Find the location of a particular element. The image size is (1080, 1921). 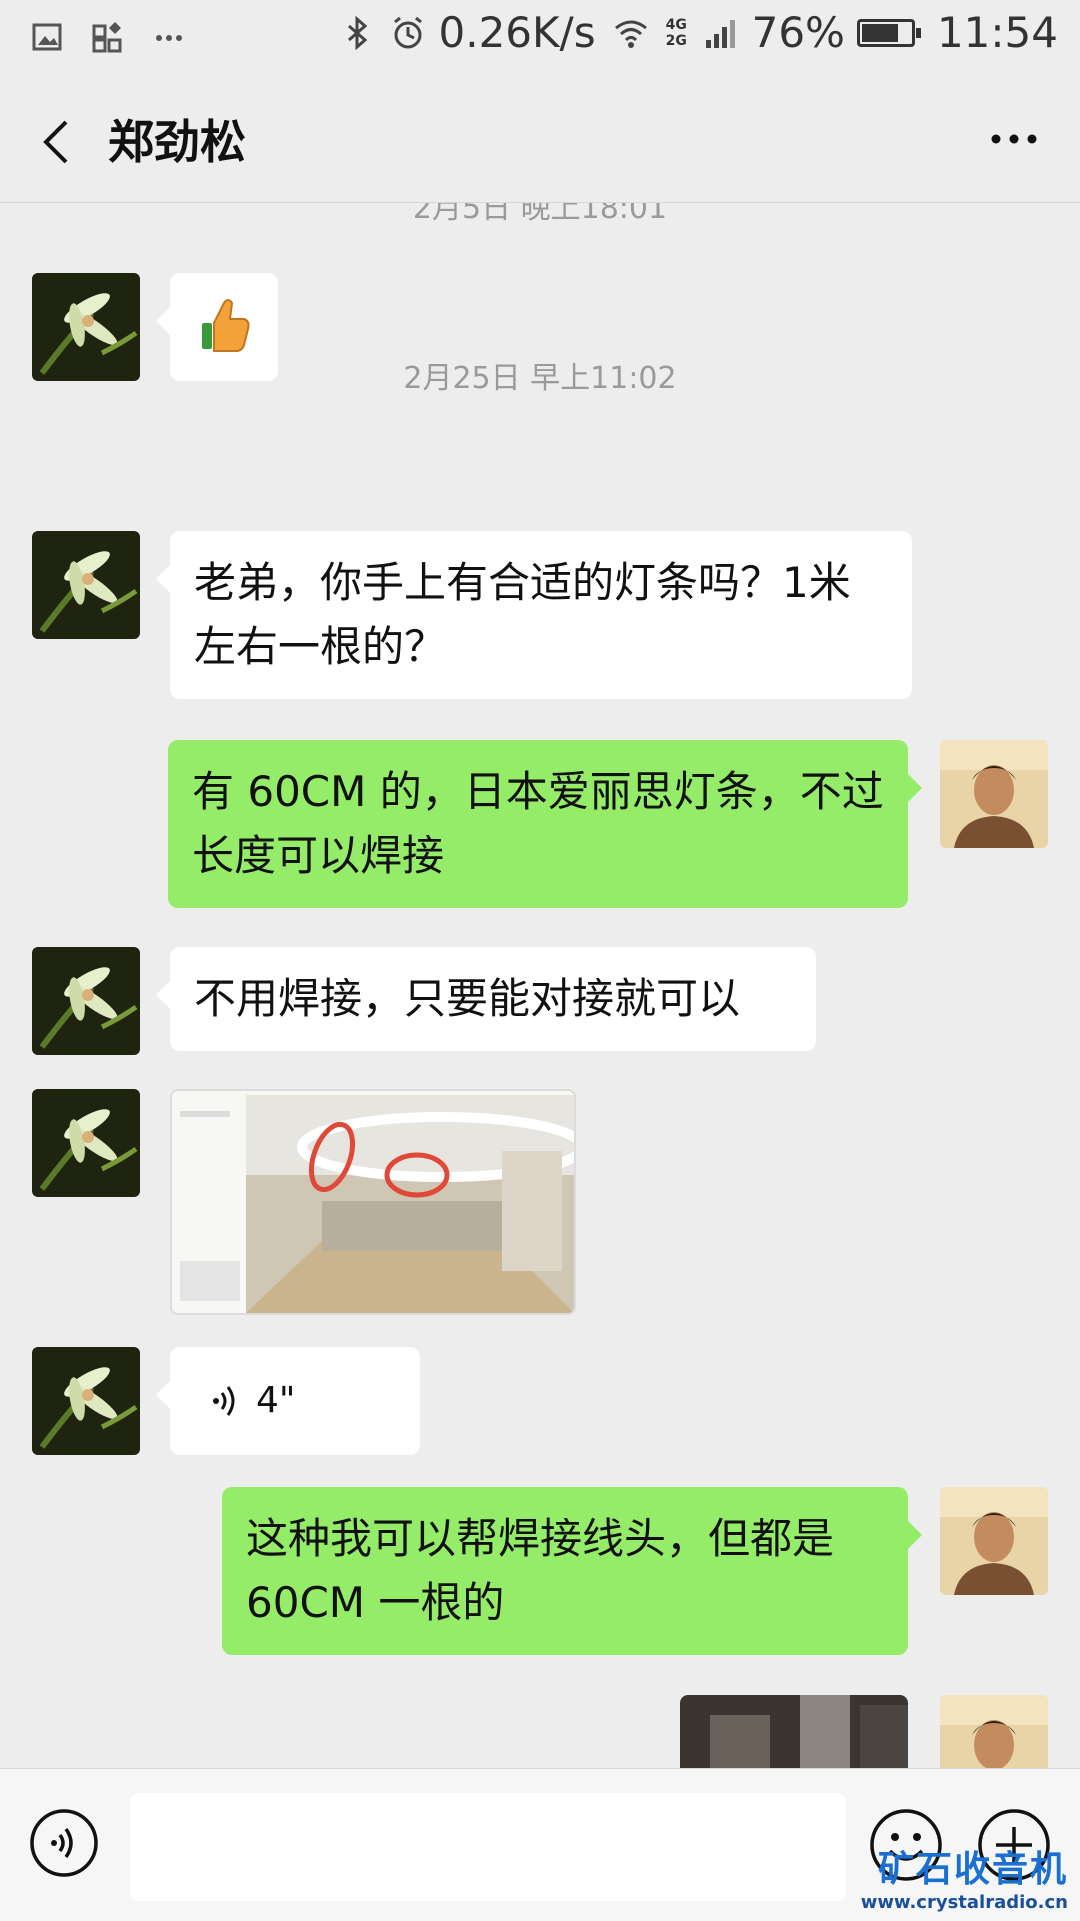

alarm-icon is located at coordinates (407, 32).